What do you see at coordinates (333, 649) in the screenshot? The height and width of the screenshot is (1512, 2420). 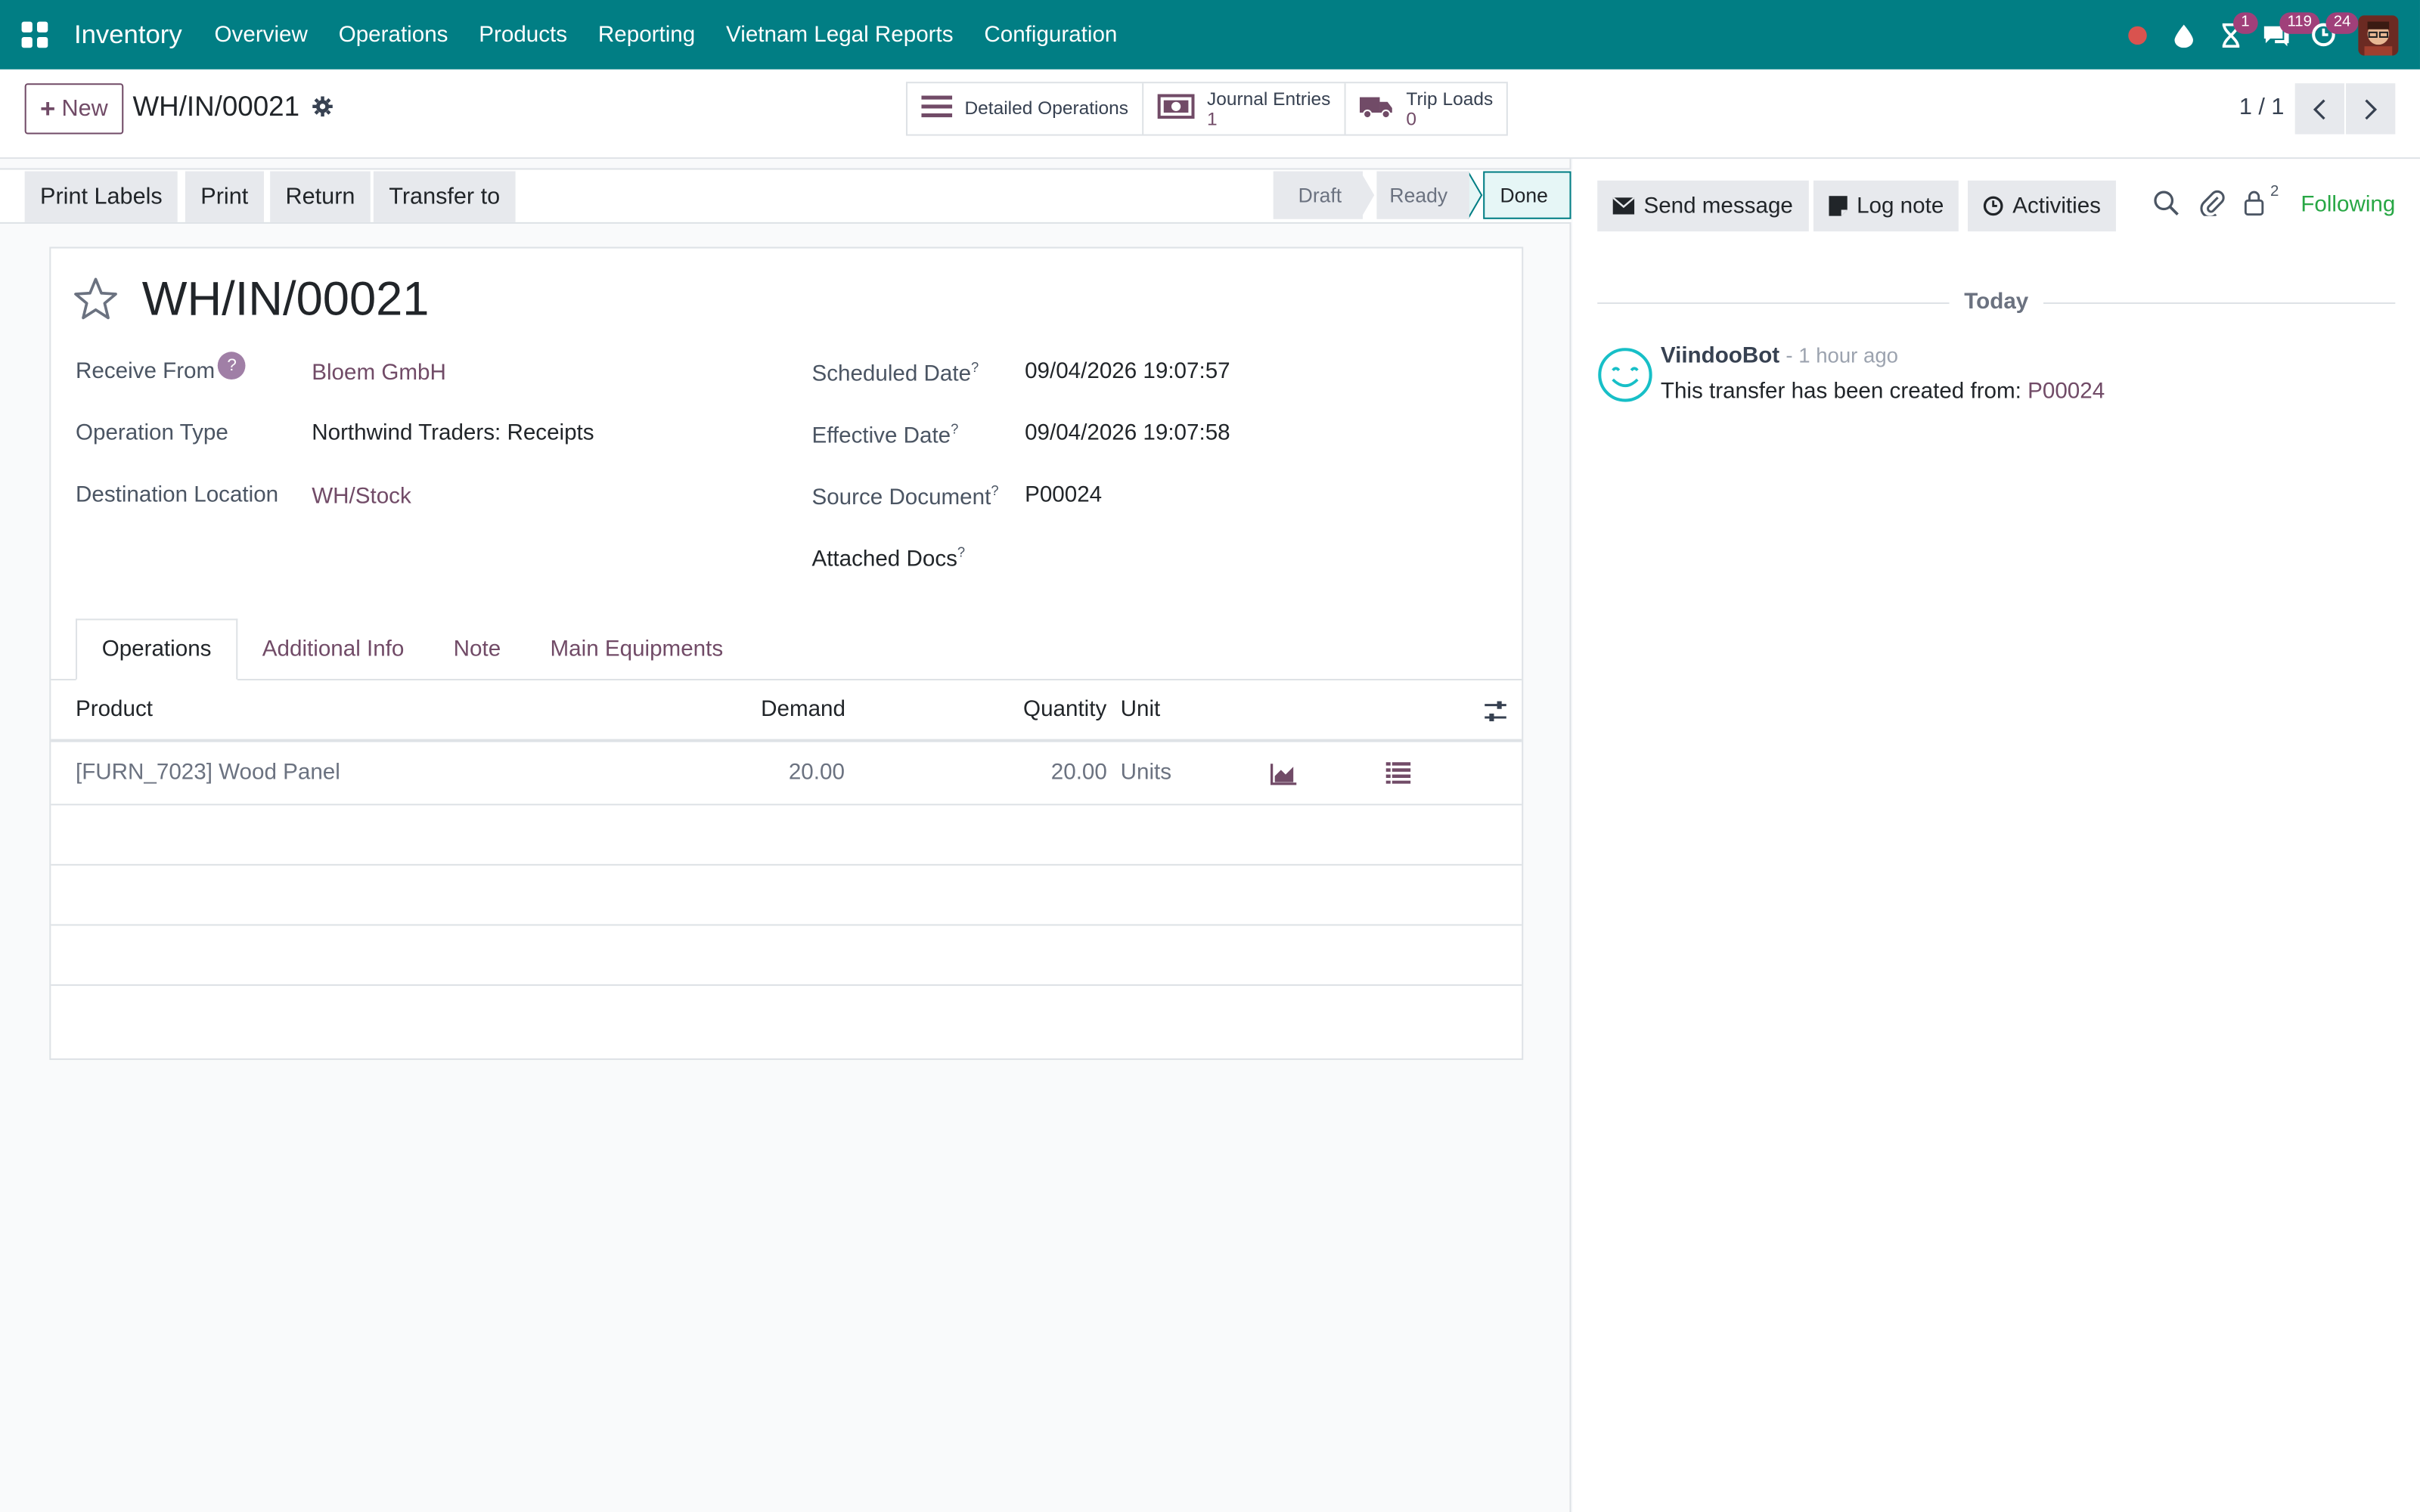 I see `tab-additional-info: Additional Info` at bounding box center [333, 649].